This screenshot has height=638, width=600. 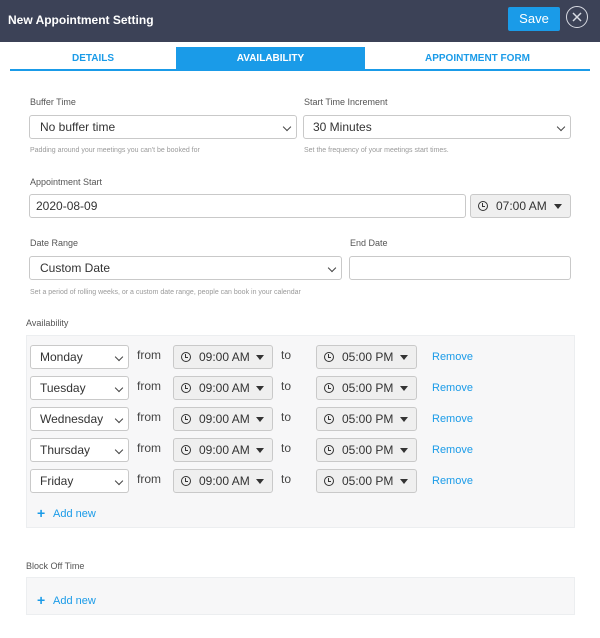 I want to click on appointment-start-time-value: 07:00 AM, so click(x=521, y=206).